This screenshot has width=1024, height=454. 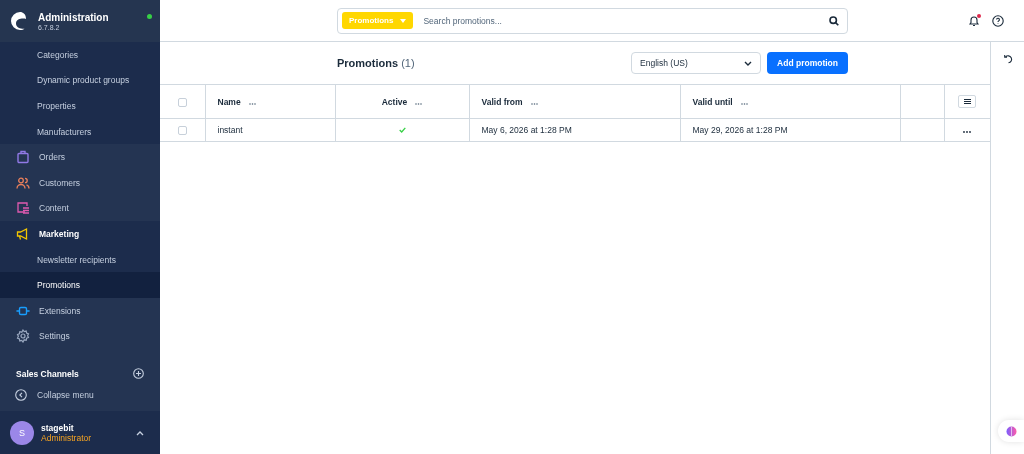 What do you see at coordinates (394, 101) in the screenshot?
I see `column-header: Active` at bounding box center [394, 101].